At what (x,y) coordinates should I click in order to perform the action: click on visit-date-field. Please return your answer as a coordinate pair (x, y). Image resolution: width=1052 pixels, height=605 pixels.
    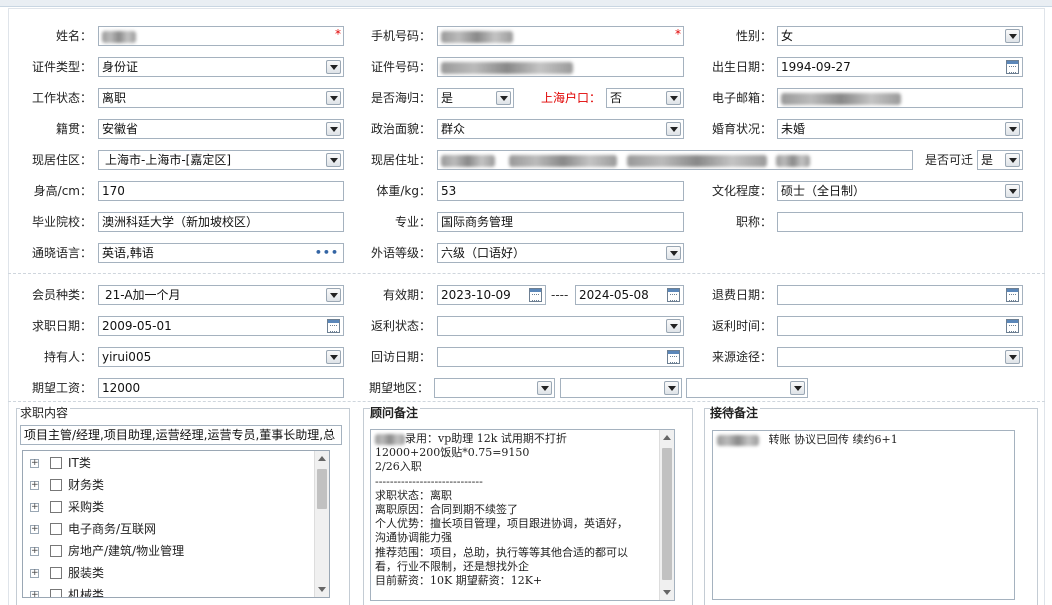
    Looking at the image, I should click on (560, 357).